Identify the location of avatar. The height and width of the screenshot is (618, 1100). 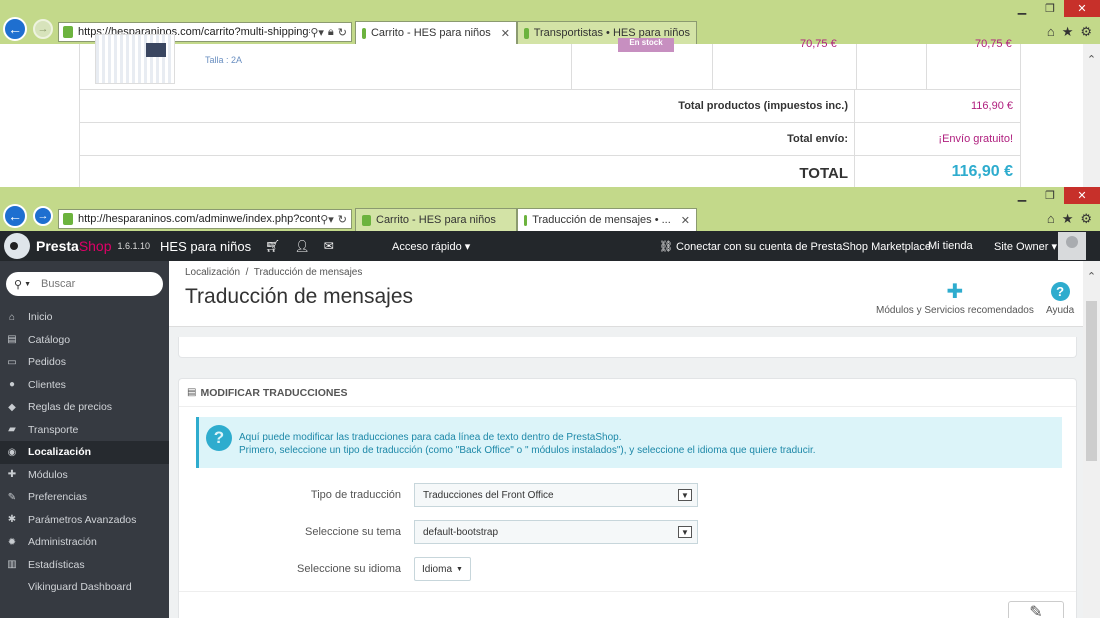
(1072, 246).